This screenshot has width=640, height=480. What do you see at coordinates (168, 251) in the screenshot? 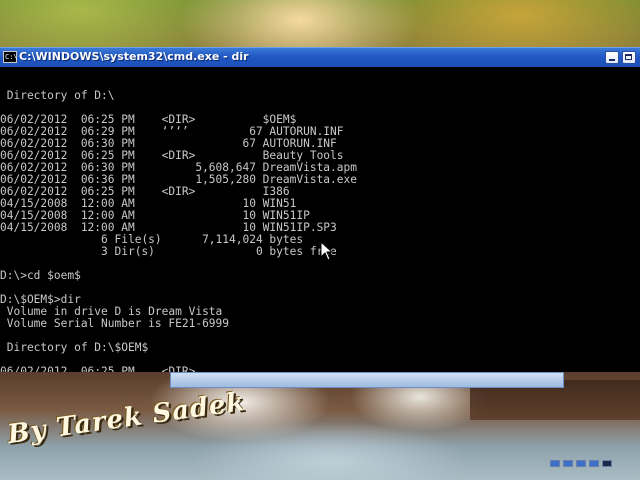
I see `console-line: 3 Dir(s) 0 bytes free` at bounding box center [168, 251].